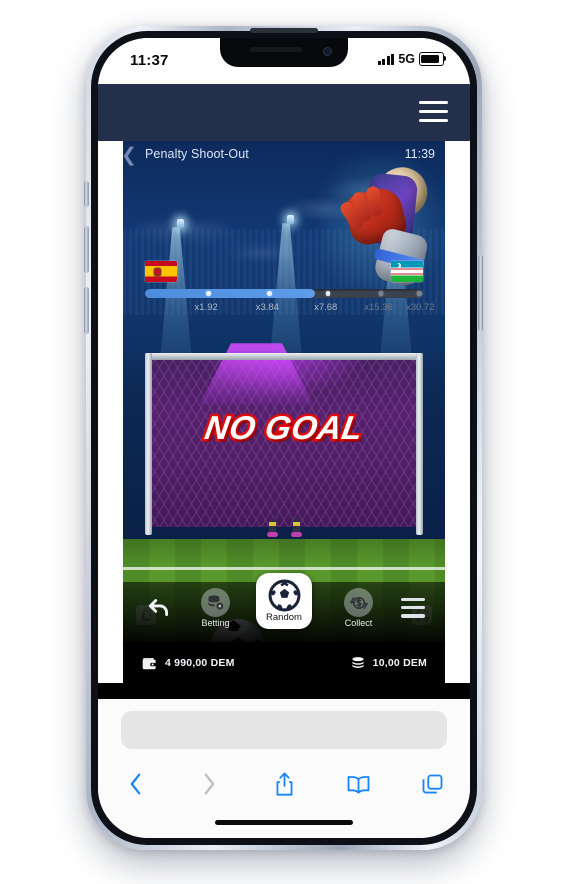 The width and height of the screenshot is (567, 884). Describe the element at coordinates (284, 428) in the screenshot. I see `result-banner: NO GOAL` at that location.